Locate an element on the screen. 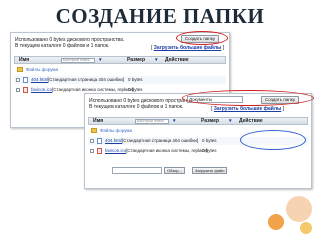 Image resolution: width=320 pixels, height=240 pixels. parent-folder-row: Файлы форума is located at coordinates (120, 70).